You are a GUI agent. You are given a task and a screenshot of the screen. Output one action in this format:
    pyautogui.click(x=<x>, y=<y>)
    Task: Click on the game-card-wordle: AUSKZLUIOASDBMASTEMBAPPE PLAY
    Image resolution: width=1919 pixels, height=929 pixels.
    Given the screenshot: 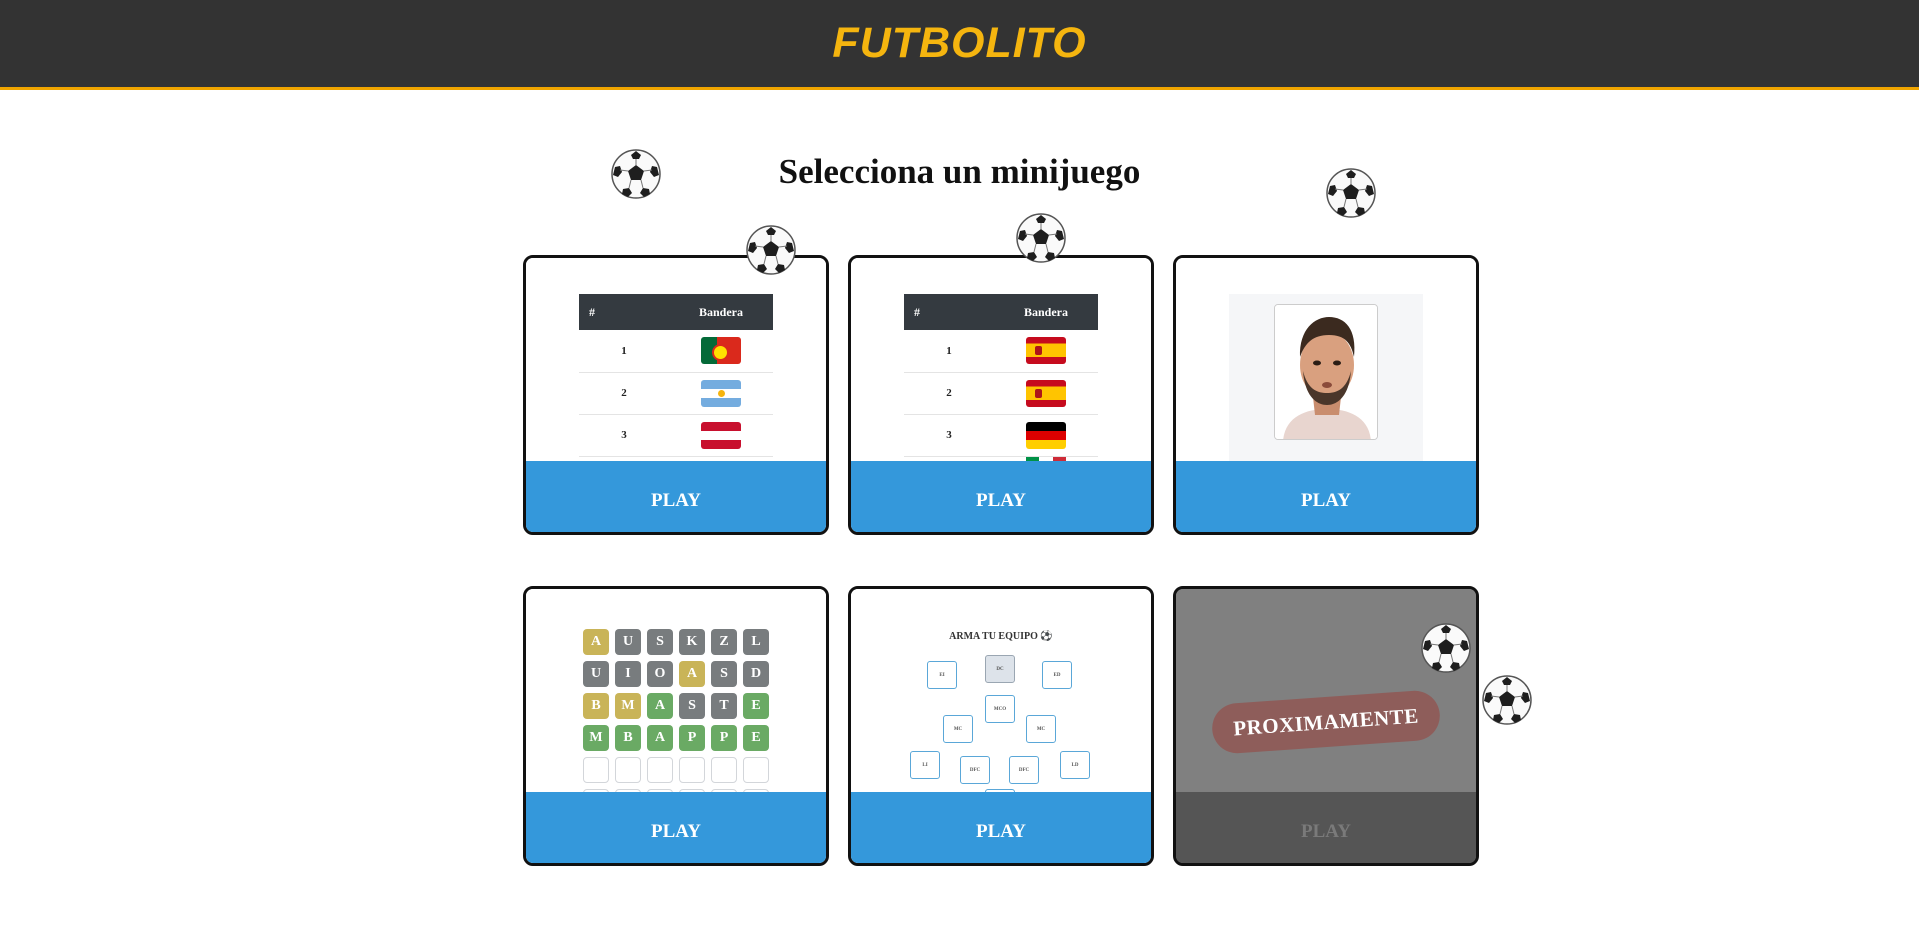 What is the action you would take?
    pyautogui.click(x=676, y=726)
    